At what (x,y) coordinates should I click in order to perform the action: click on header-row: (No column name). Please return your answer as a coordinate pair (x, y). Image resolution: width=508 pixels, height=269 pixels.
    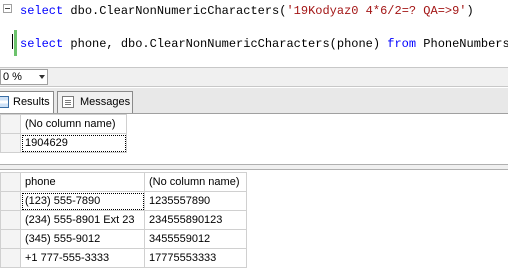
    Looking at the image, I should click on (63, 124).